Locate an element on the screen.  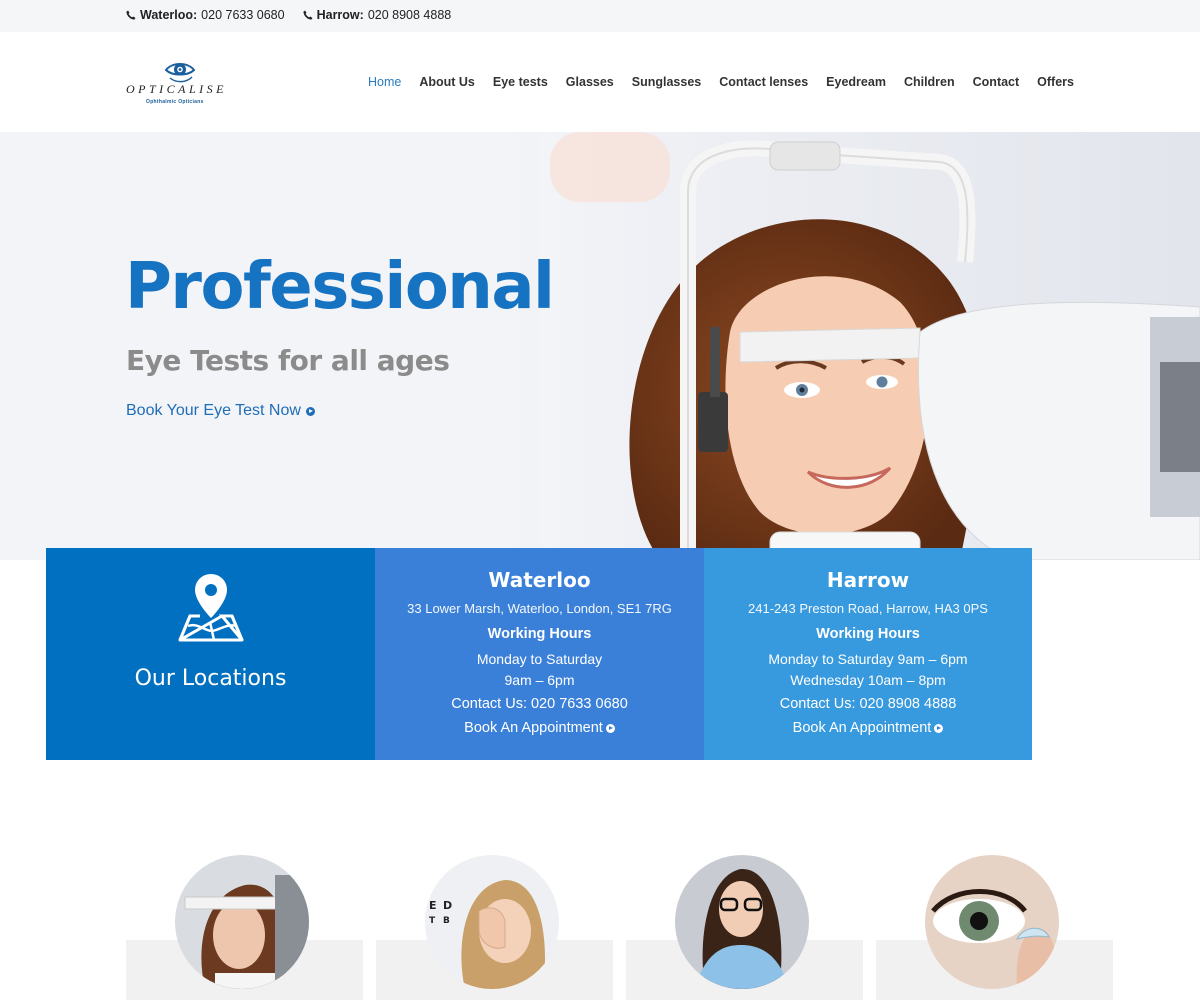
harrow-name: Harrow is located at coordinates (868, 580).